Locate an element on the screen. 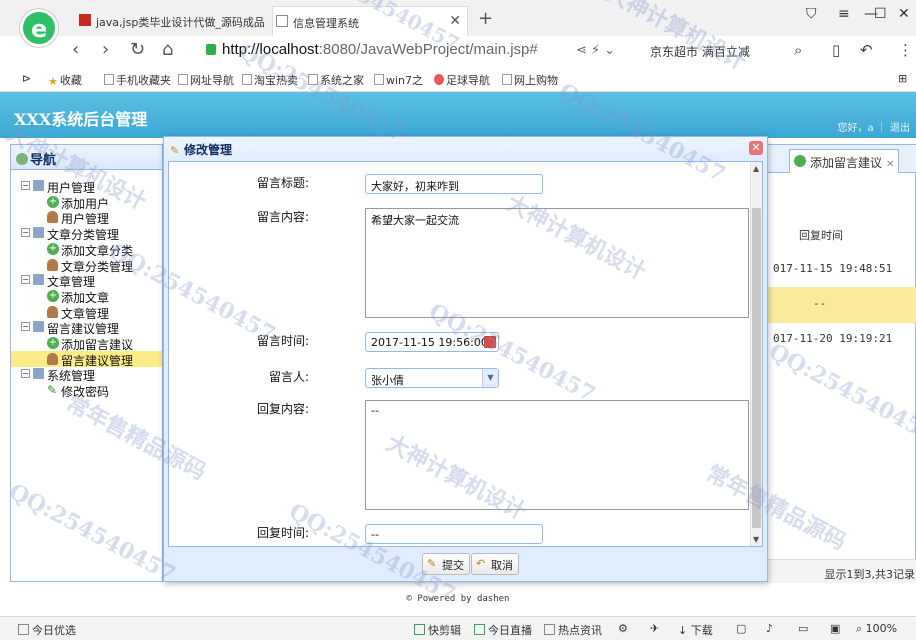 The height and width of the screenshot is (640, 916). message-time-input: 2017-11-15 19:56:00 is located at coordinates (432, 342).